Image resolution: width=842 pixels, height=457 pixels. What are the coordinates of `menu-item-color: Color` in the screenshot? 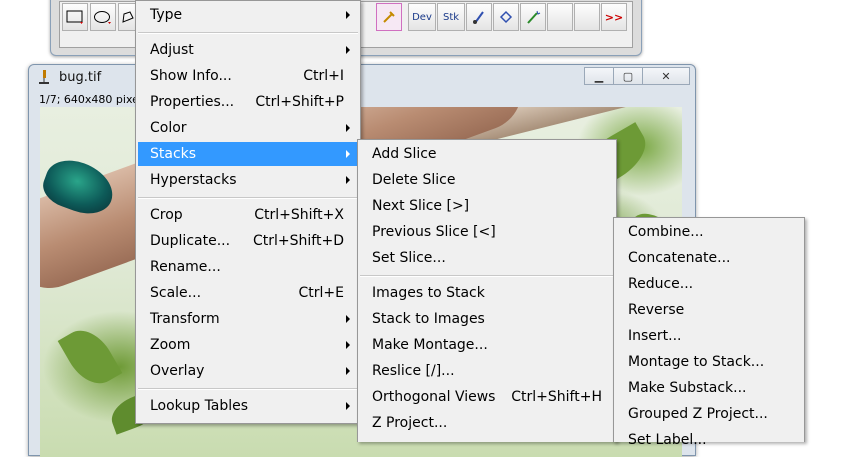 It's located at (248, 128).